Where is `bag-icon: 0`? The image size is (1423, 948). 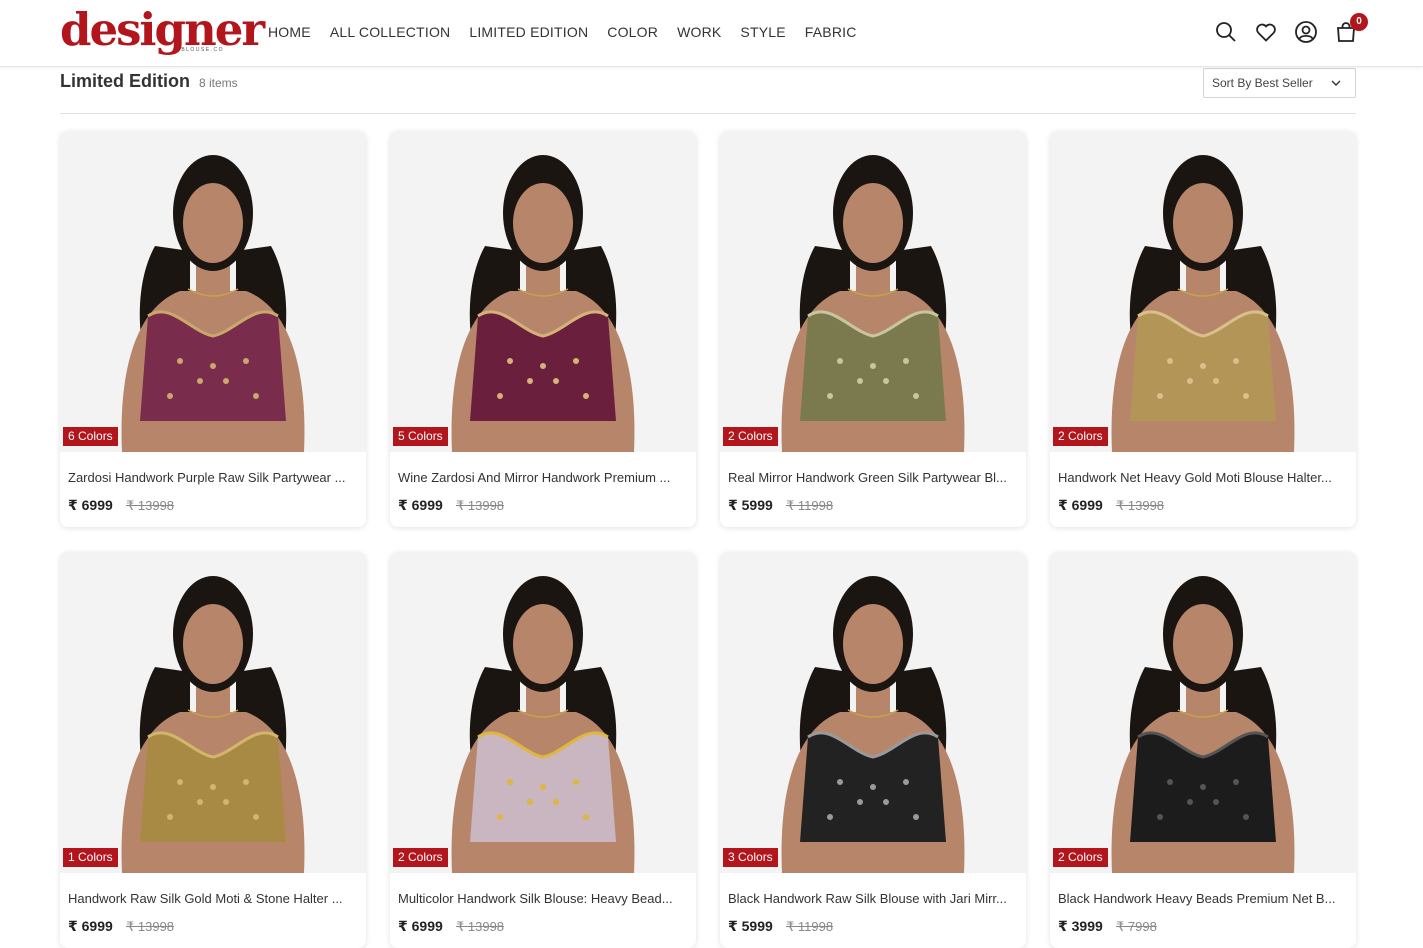 bag-icon: 0 is located at coordinates (1351, 28).